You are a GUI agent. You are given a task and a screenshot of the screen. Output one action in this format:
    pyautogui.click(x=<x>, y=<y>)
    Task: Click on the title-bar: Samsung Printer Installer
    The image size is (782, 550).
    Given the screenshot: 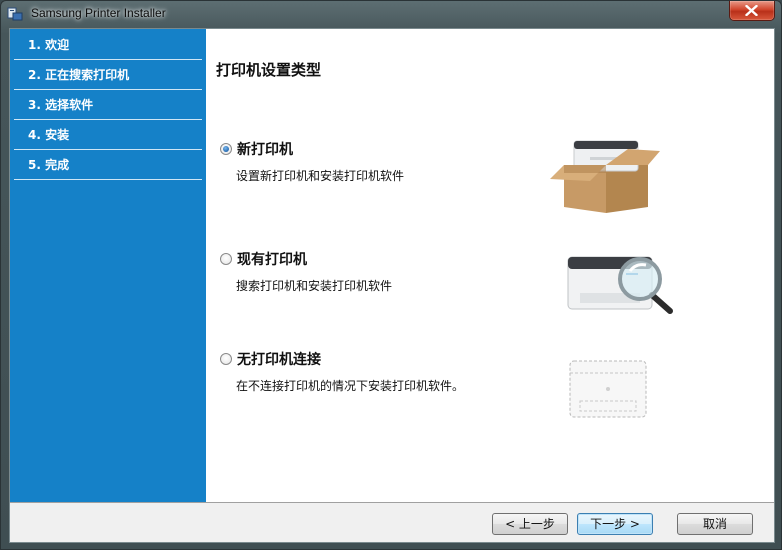 What is the action you would take?
    pyautogui.click(x=391, y=14)
    